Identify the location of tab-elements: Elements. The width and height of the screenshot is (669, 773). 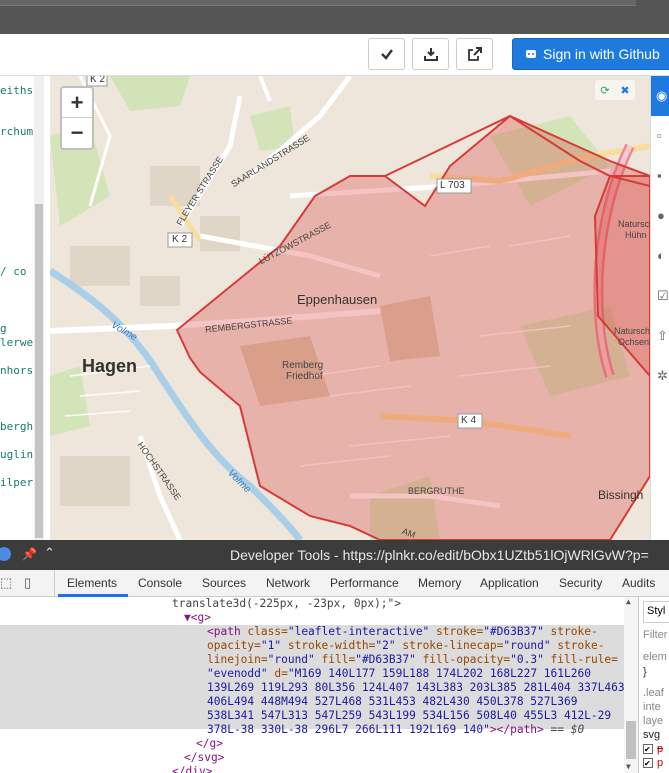
(92, 583).